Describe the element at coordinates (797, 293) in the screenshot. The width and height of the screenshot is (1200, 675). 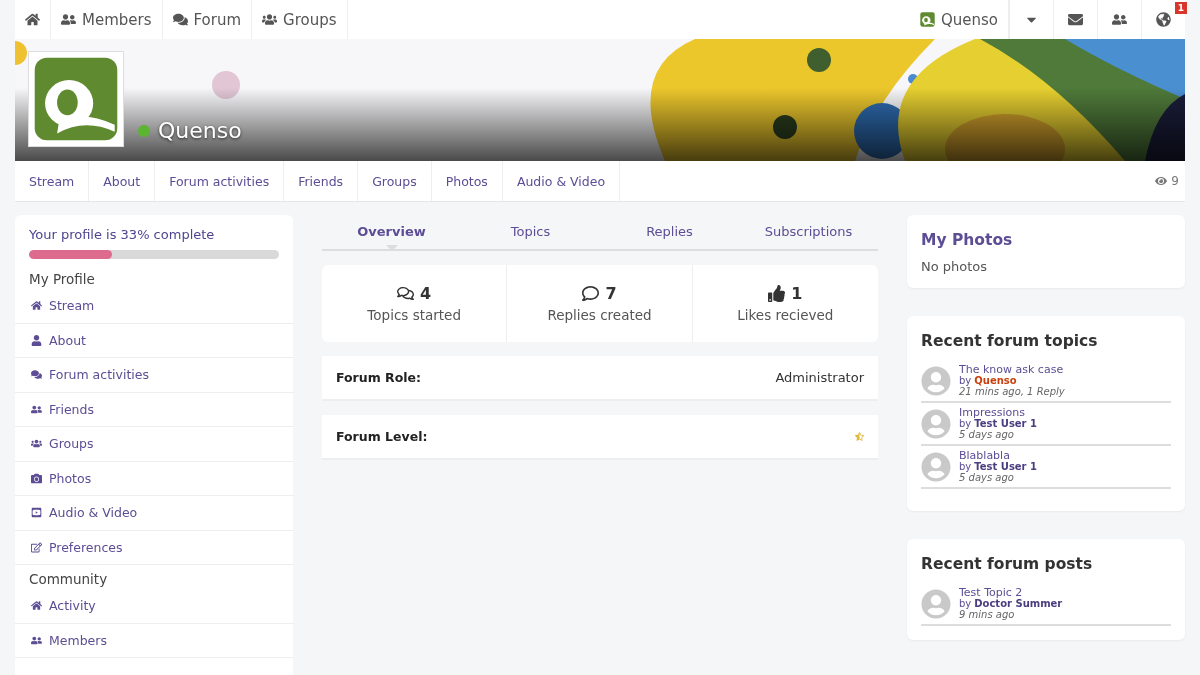
I see `stat-value: 1` at that location.